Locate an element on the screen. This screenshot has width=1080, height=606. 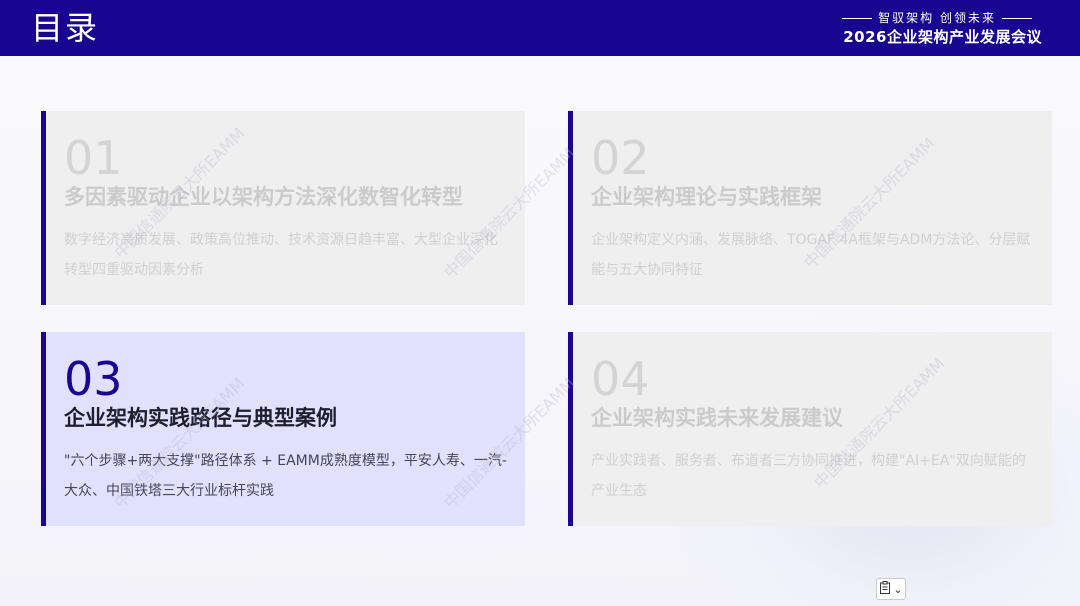
slogan-text: 智驭架构 创领未来 is located at coordinates (937, 18).